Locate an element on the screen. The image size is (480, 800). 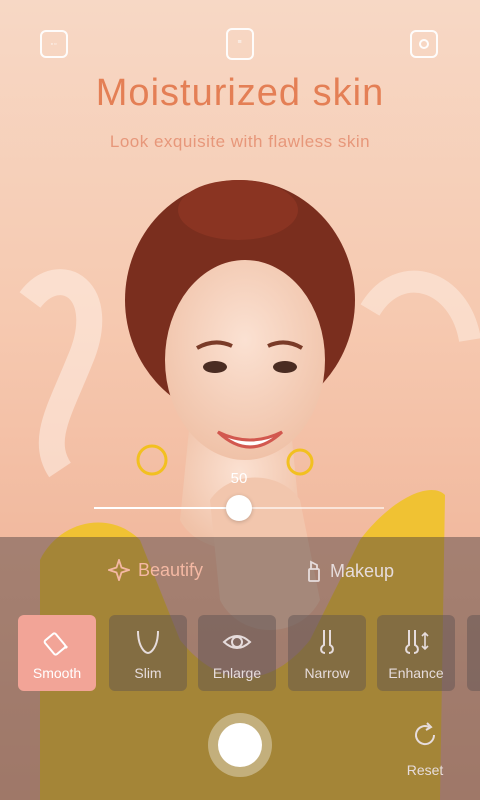
tool-smooth-label: Smooth is located at coordinates (57, 673).